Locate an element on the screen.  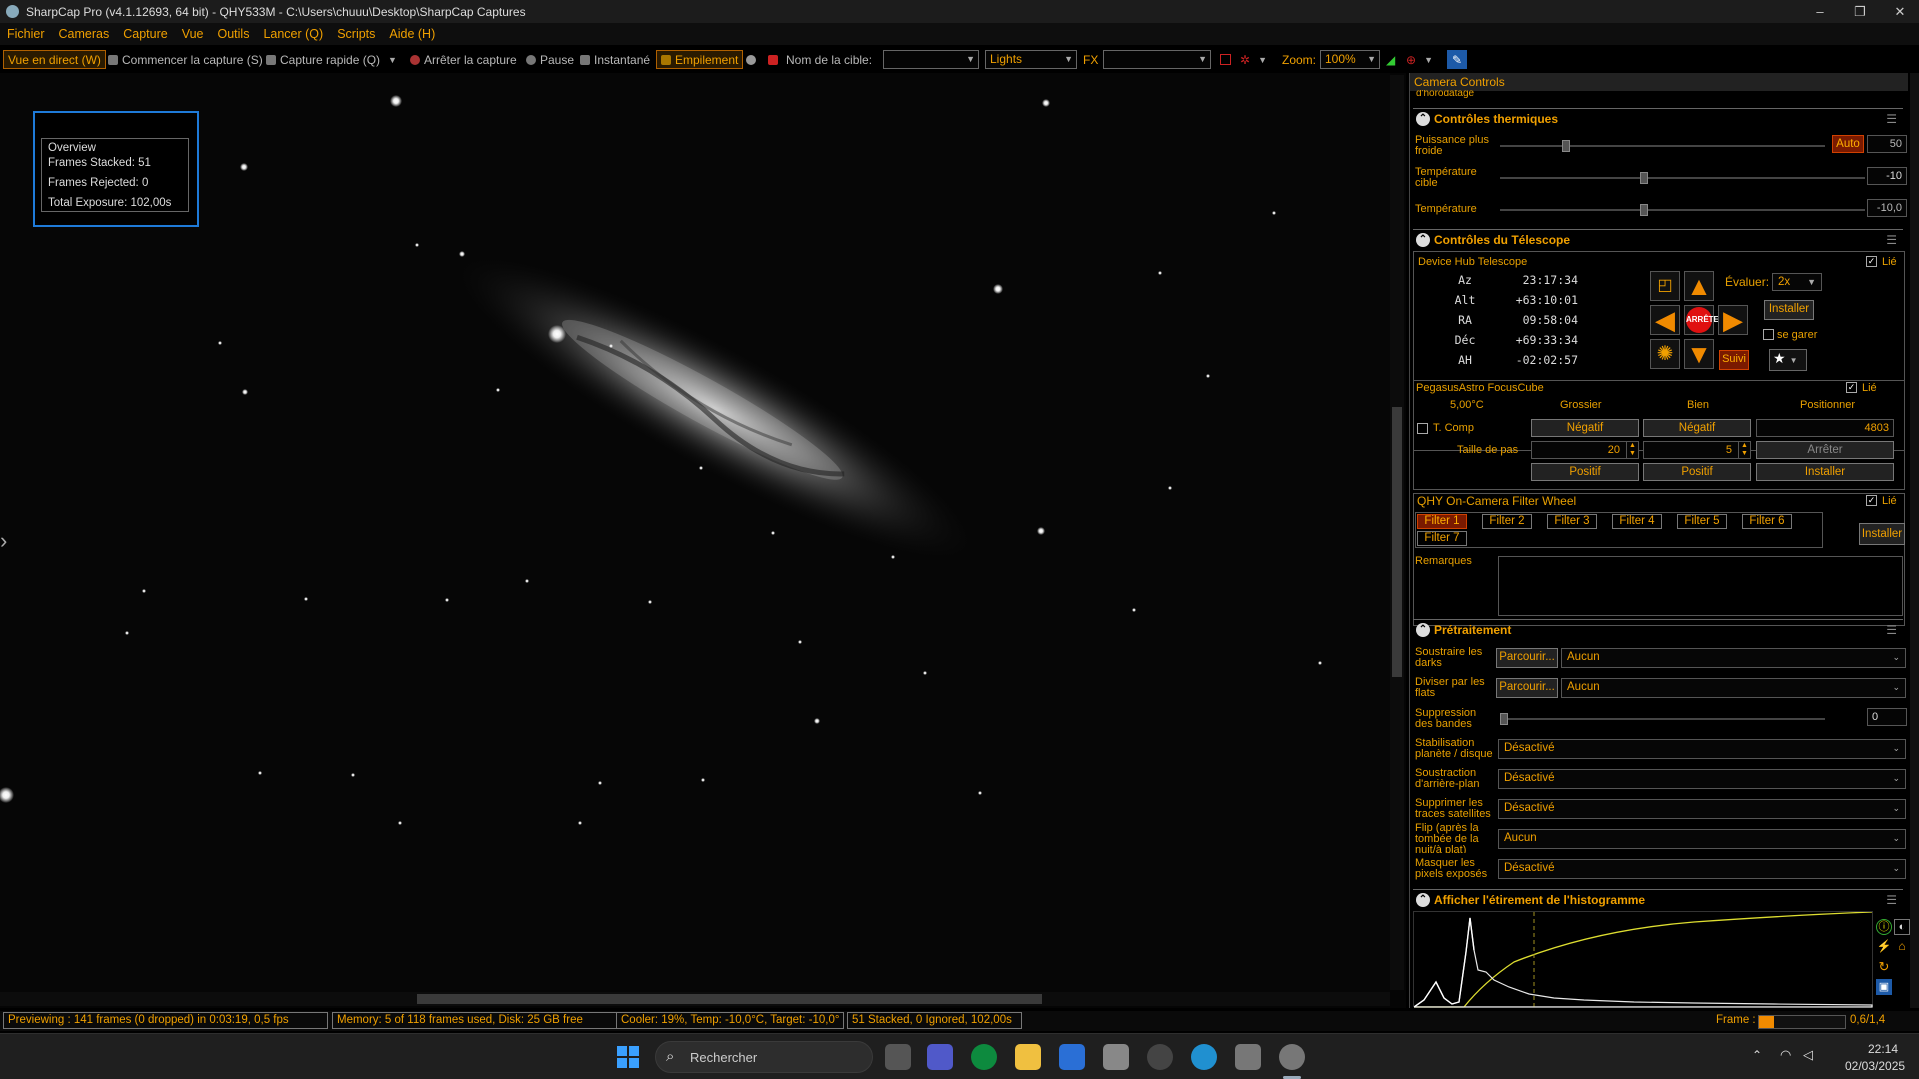
park-checkbox is located at coordinates (1768, 334).